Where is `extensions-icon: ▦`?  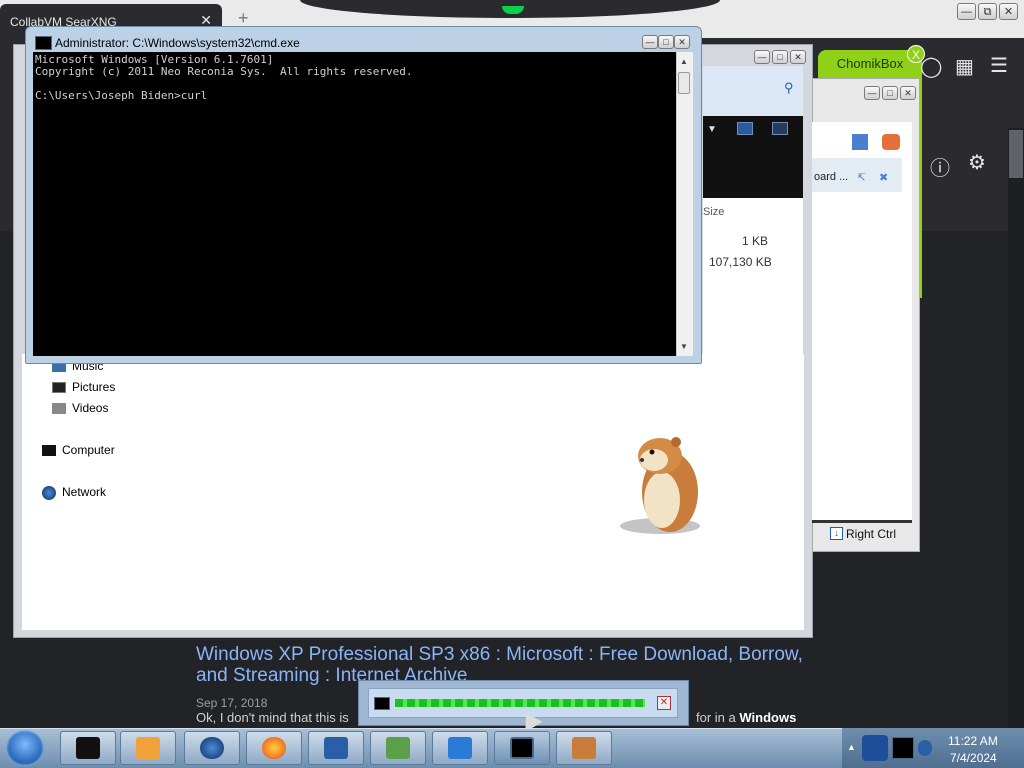 extensions-icon: ▦ is located at coordinates (964, 66).